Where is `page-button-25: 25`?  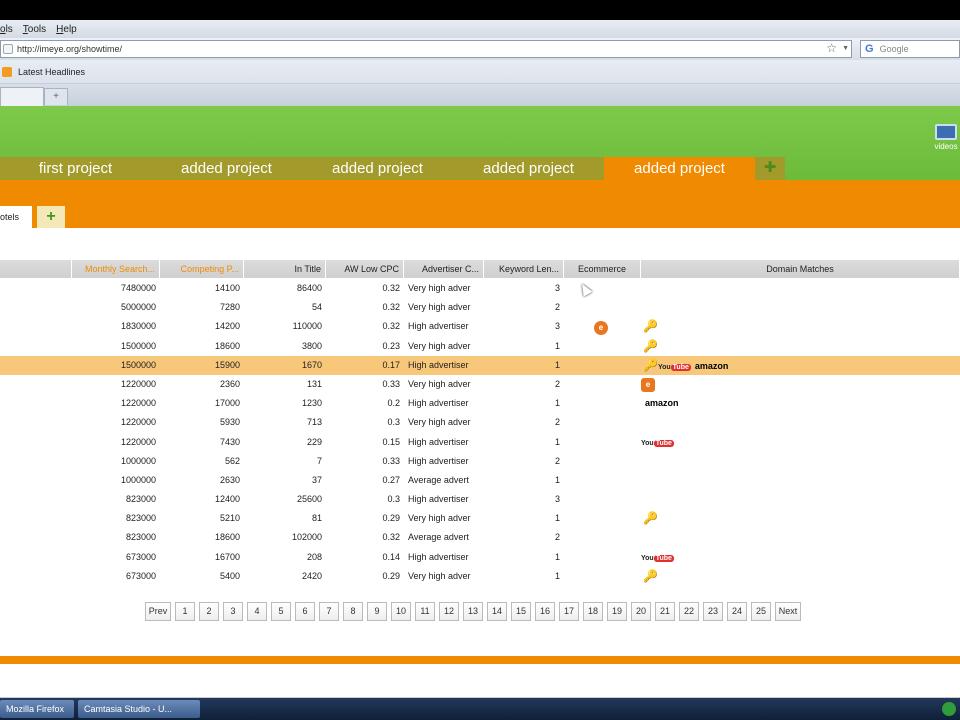 page-button-25: 25 is located at coordinates (761, 611).